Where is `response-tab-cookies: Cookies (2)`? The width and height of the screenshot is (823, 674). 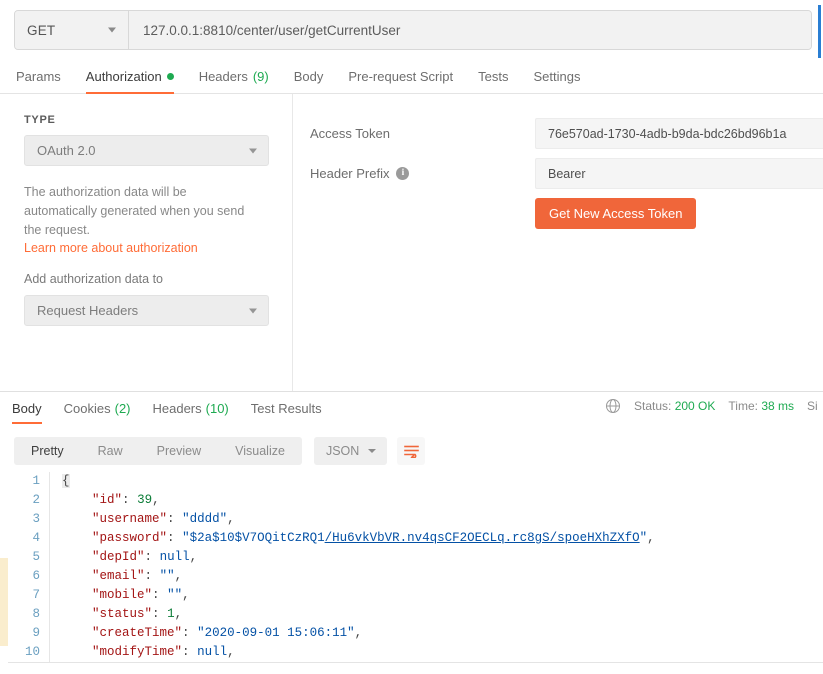 response-tab-cookies: Cookies (2) is located at coordinates (97, 408).